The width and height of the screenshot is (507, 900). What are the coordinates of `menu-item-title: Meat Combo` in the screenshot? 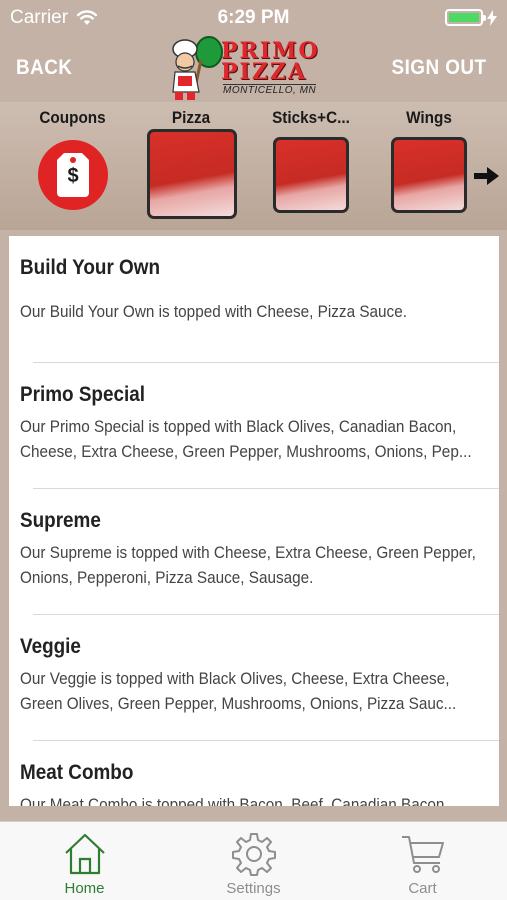 It's located at (77, 772).